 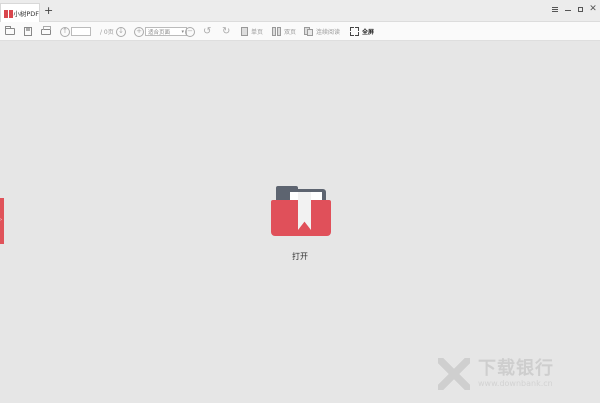 I want to click on zoom-select: 适合页面 ▾, so click(x=166, y=31).